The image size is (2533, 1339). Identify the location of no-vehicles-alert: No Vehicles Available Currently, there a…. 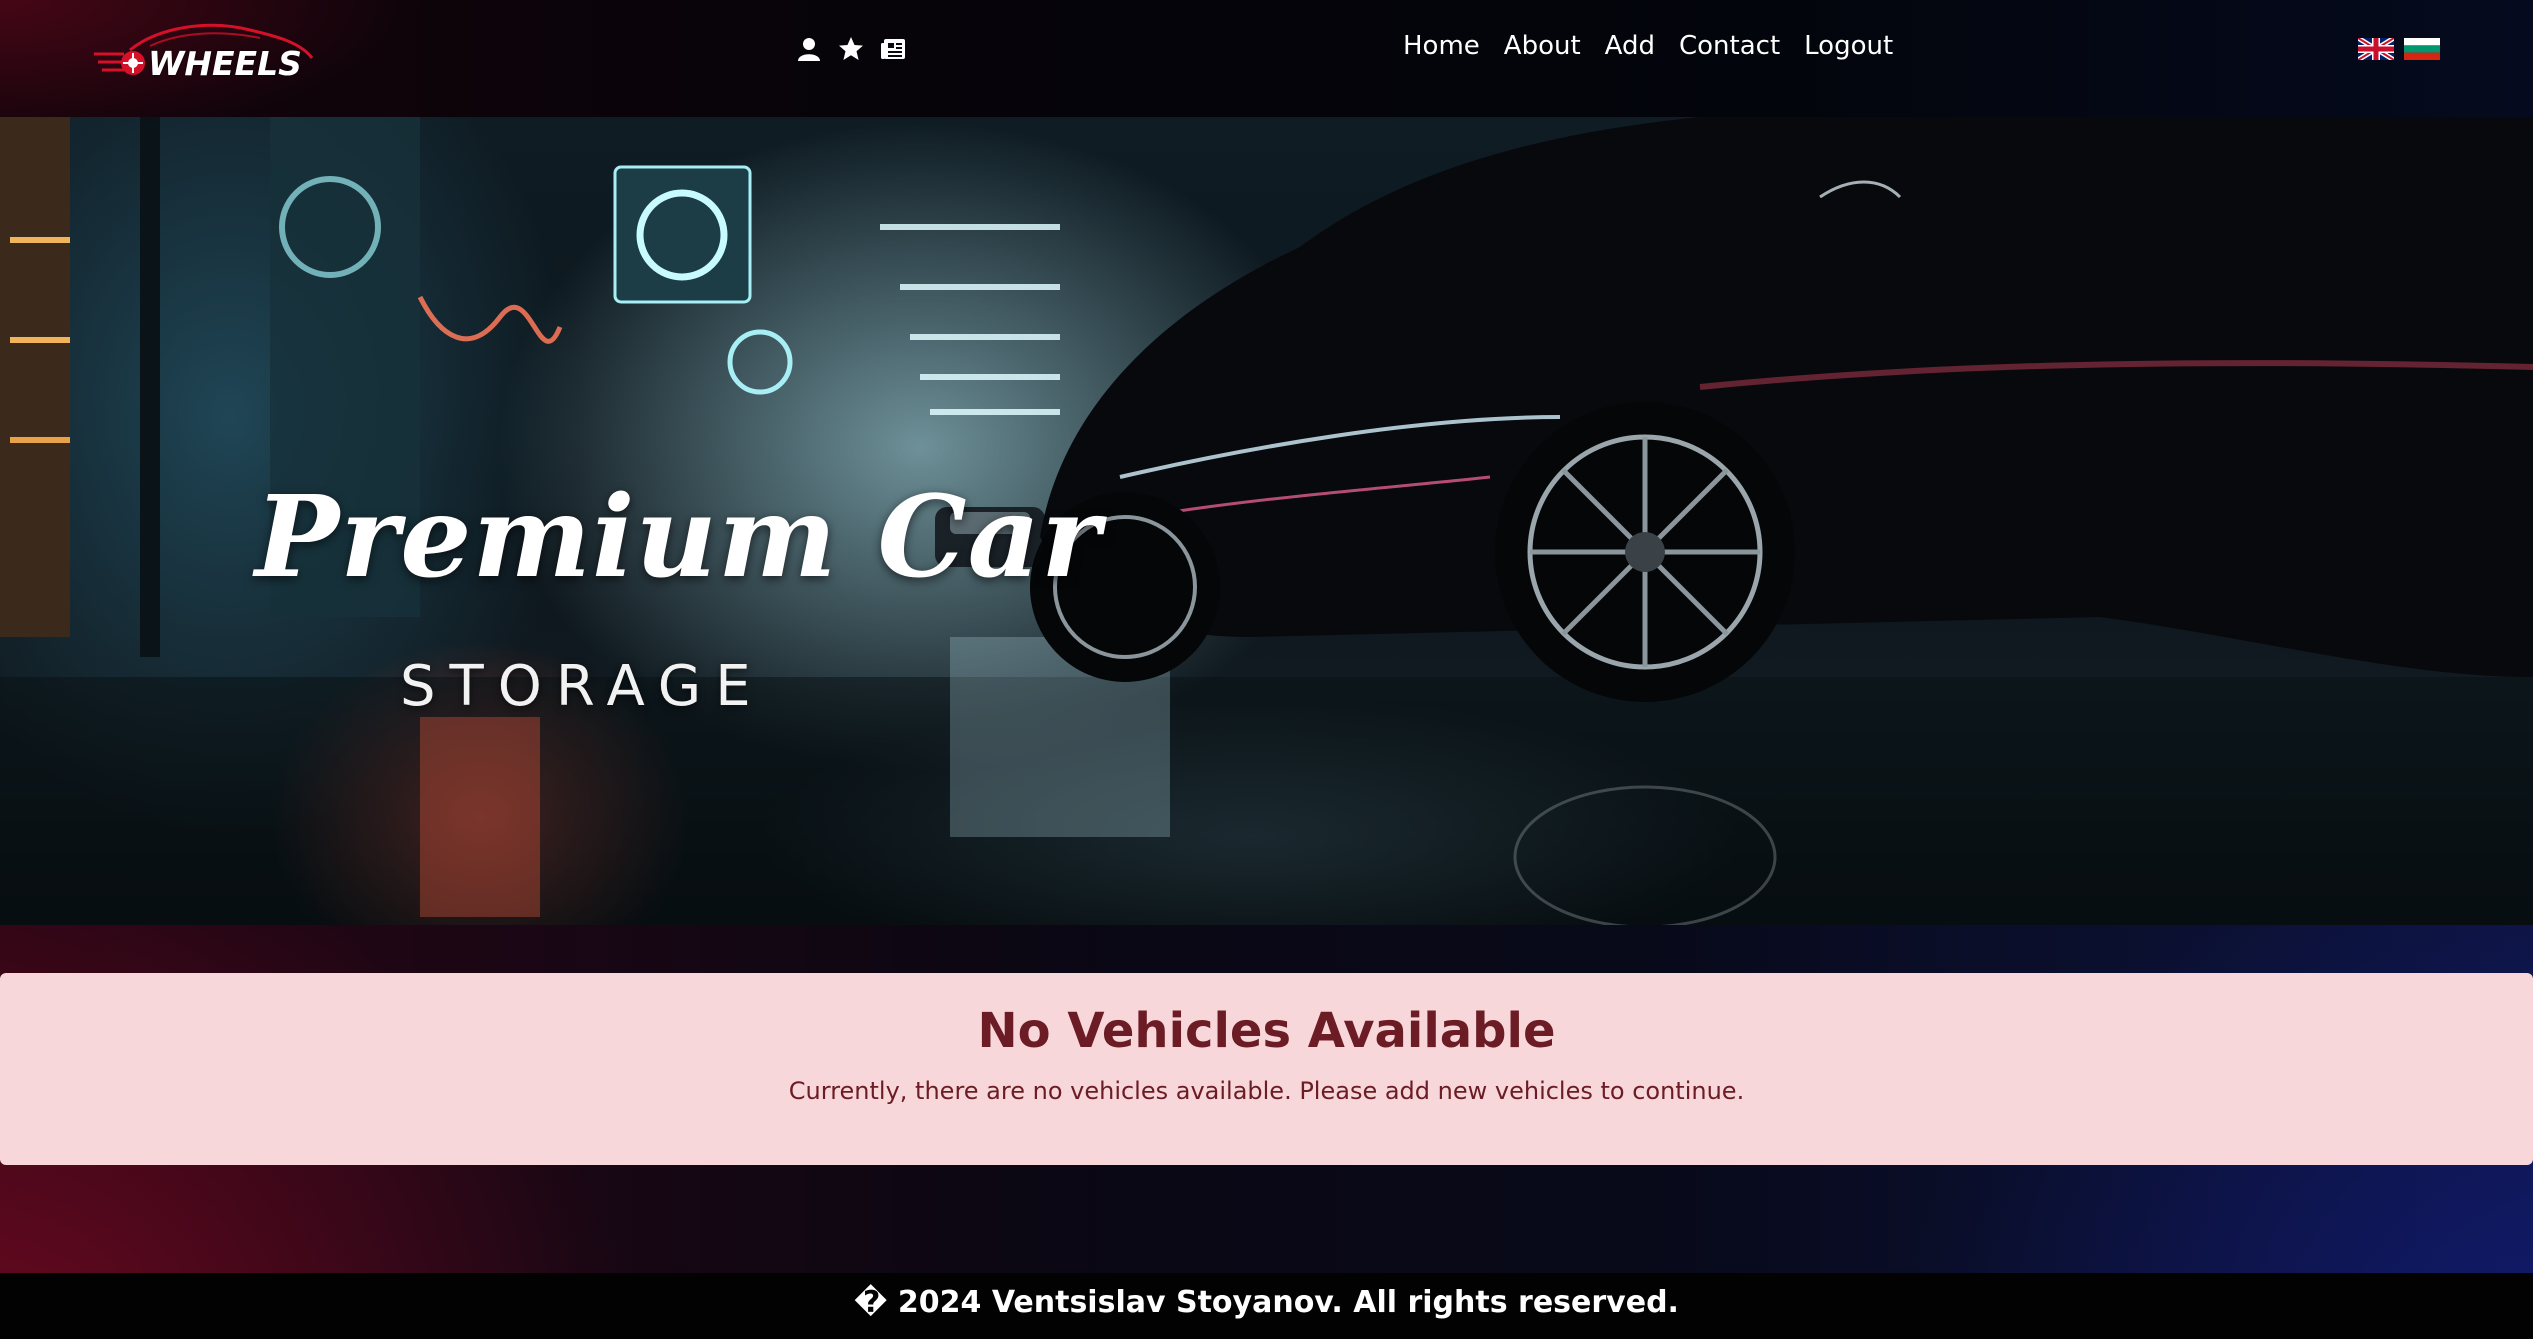
(1266, 1069).